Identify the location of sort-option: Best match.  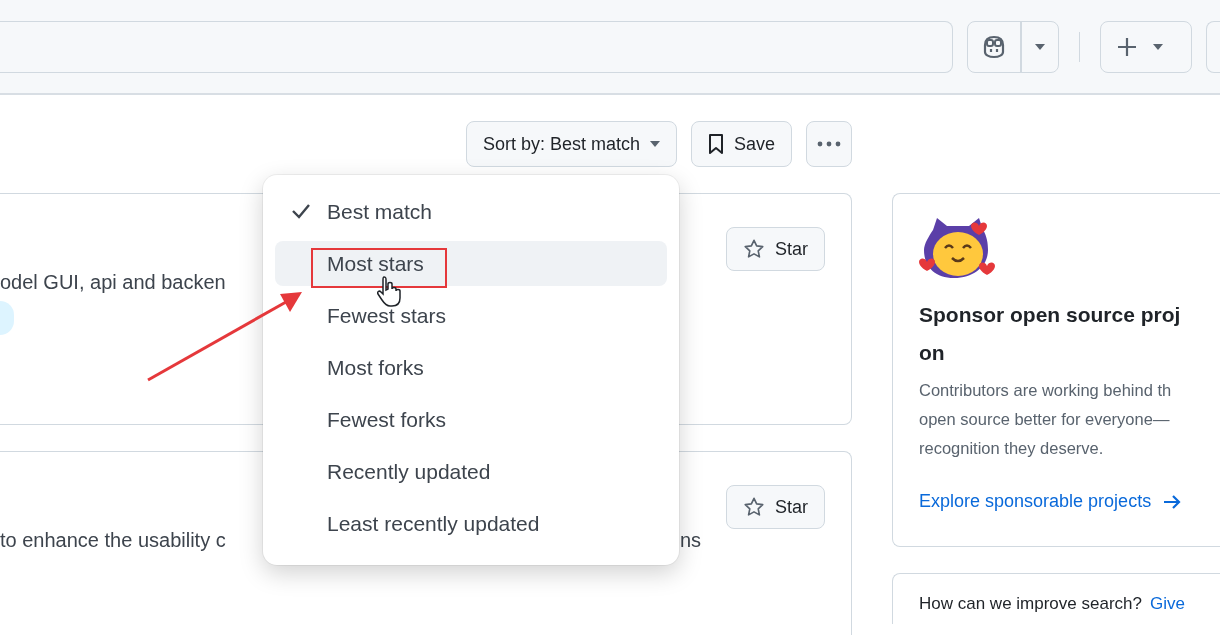
(471, 211).